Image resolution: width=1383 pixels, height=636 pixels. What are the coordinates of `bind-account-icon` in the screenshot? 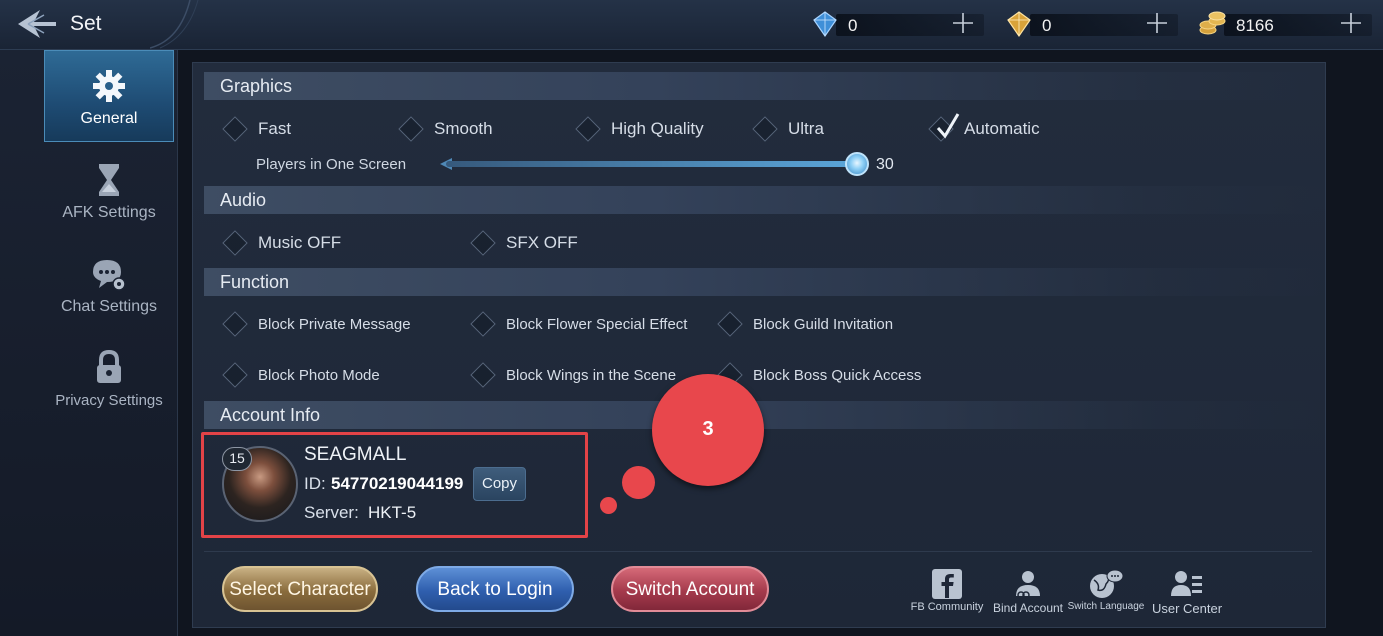 It's located at (1028, 585).